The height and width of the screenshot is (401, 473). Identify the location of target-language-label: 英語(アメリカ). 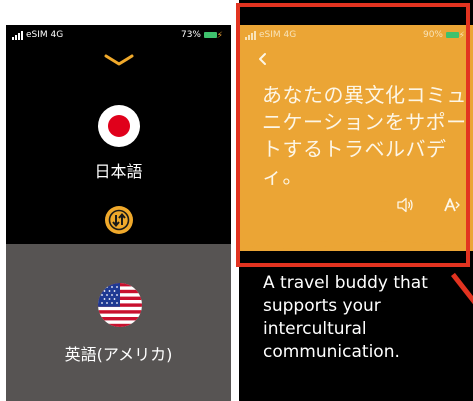
(118, 355).